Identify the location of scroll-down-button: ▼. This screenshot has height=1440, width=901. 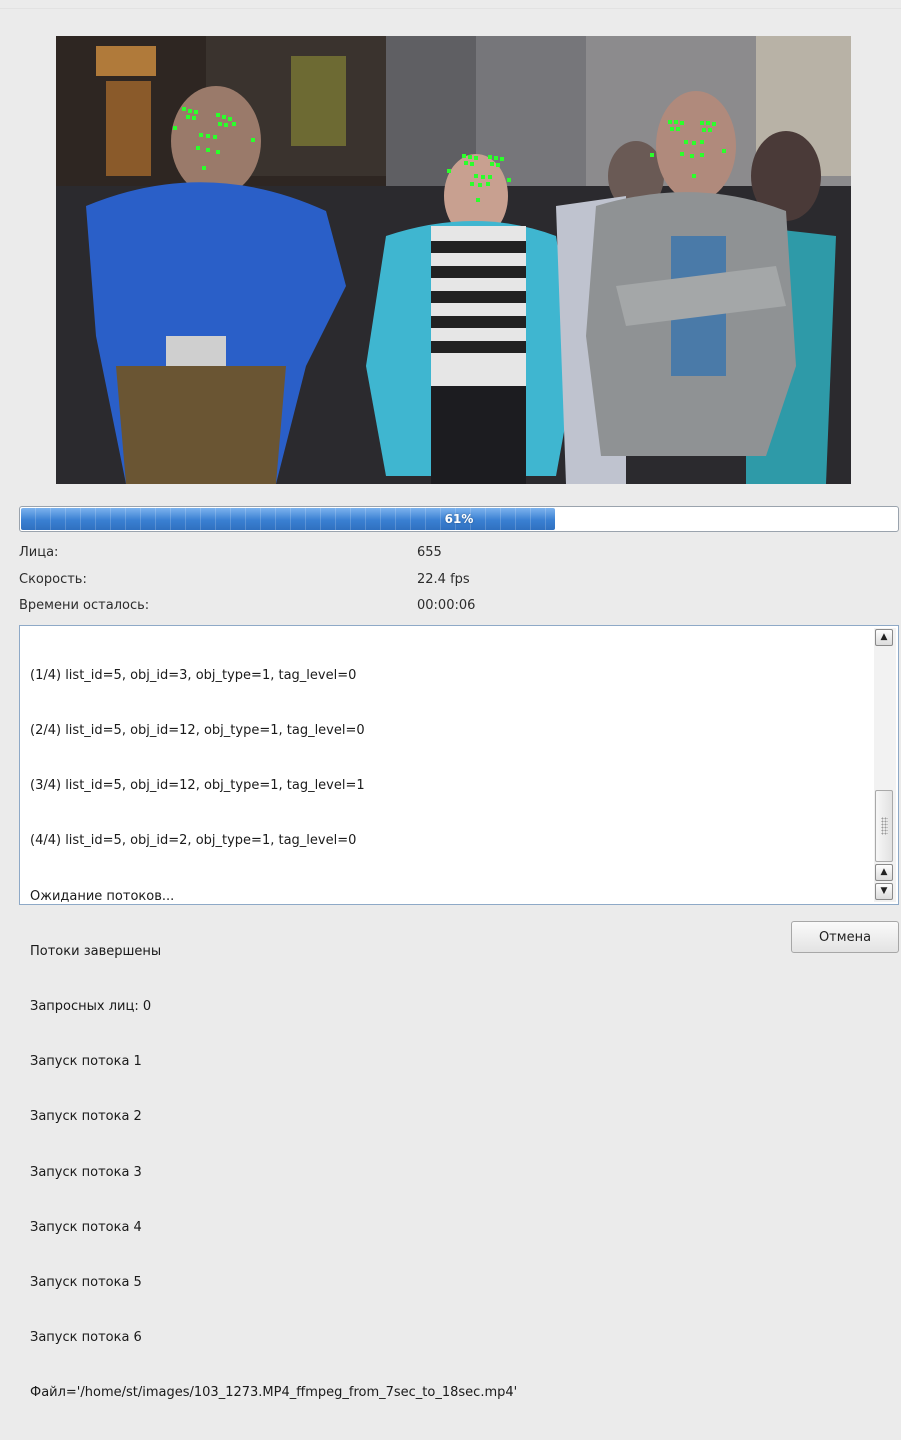
(884, 891).